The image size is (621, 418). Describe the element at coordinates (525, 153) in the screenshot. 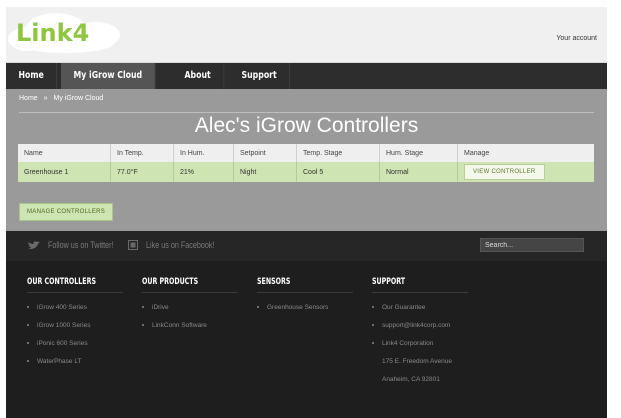

I see `col-header-manage: Manage` at that location.